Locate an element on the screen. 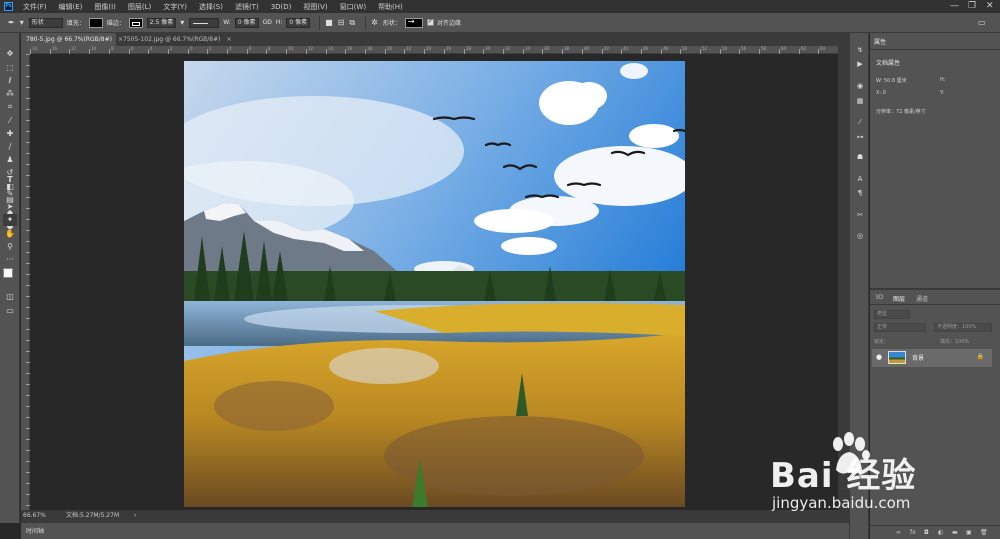 The height and width of the screenshot is (539, 1000). menu-window: 窗口(W) is located at coordinates (353, 7).